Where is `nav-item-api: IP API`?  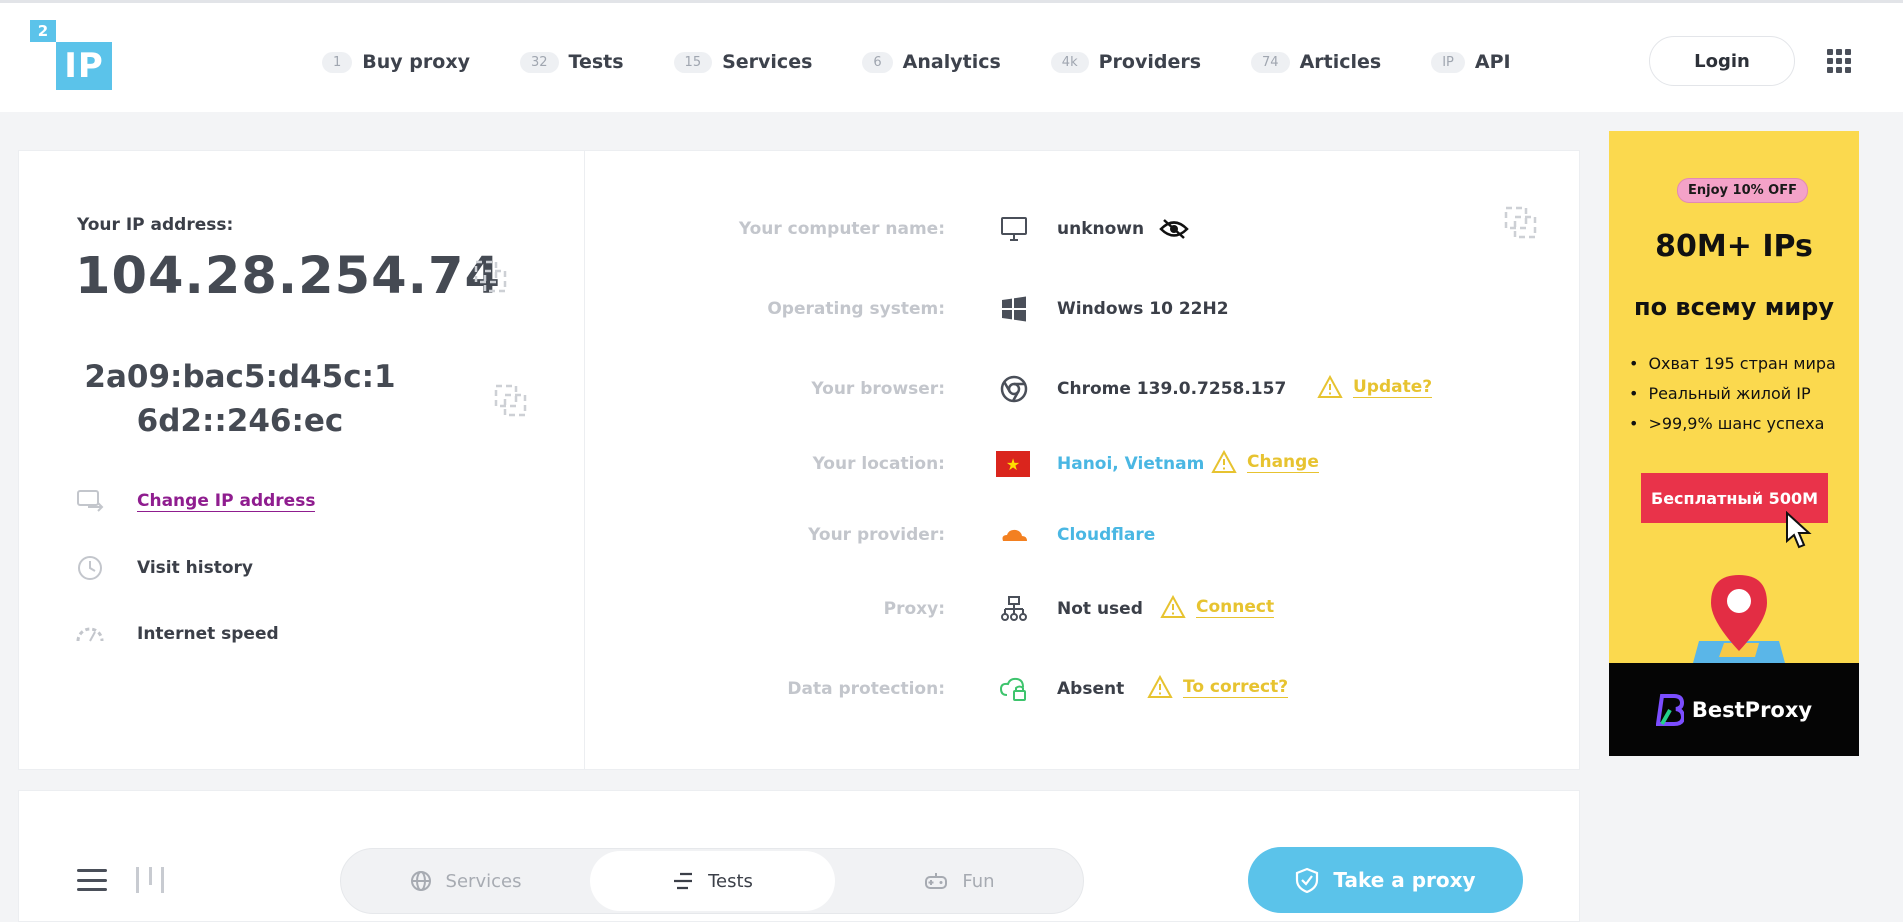
nav-item-api: IP API is located at coordinates (1471, 62).